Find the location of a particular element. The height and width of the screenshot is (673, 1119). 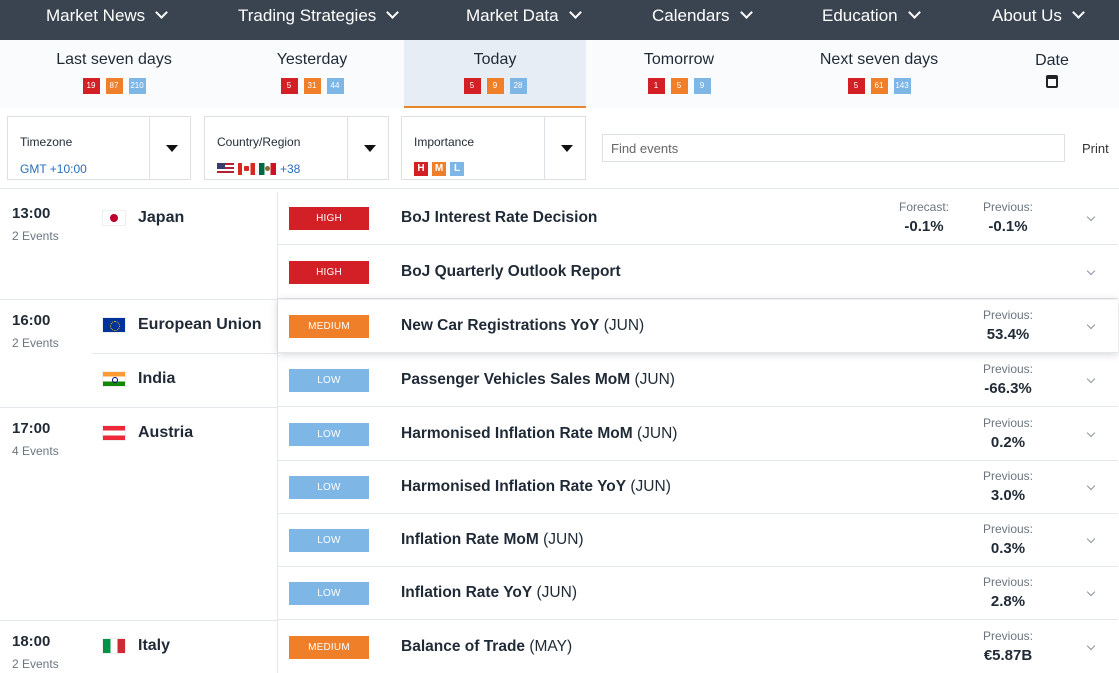

low-count-badge: 9 is located at coordinates (702, 86).